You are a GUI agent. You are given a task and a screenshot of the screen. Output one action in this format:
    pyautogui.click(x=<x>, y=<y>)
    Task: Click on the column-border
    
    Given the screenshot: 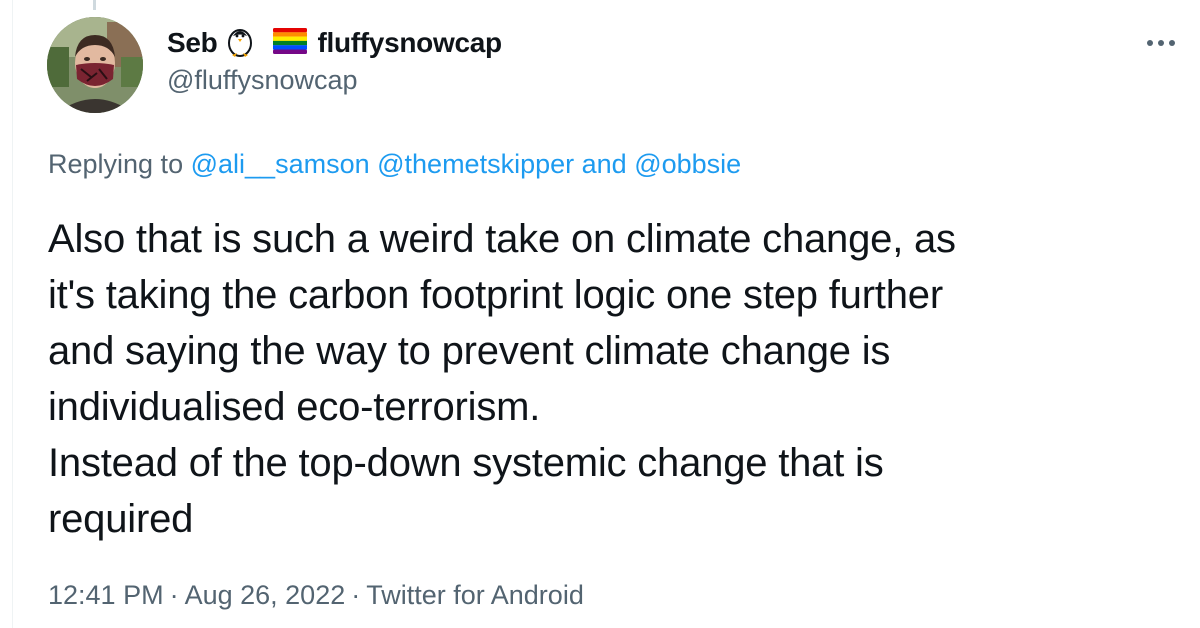 What is the action you would take?
    pyautogui.click(x=12, y=314)
    